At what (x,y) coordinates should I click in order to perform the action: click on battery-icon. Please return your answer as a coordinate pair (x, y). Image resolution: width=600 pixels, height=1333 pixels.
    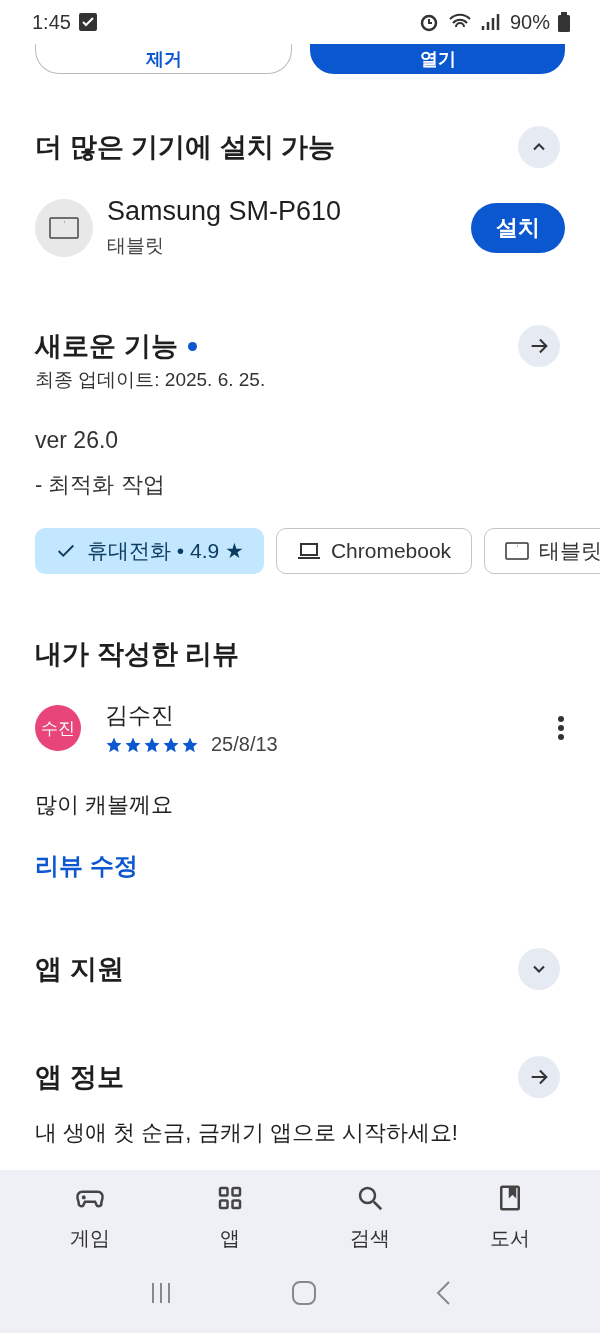
    Looking at the image, I should click on (564, 22).